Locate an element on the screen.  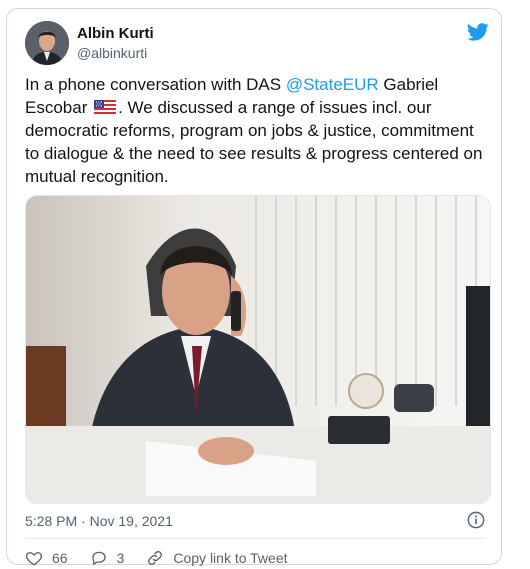
reply-bubble-icon is located at coordinates (98, 558).